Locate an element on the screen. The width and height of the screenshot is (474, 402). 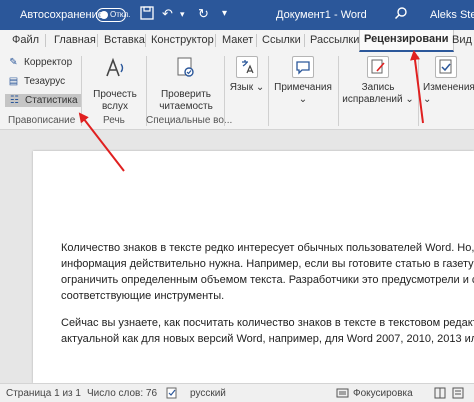
read-aloud-button: Прочесть вслух is located at coordinates (115, 84).